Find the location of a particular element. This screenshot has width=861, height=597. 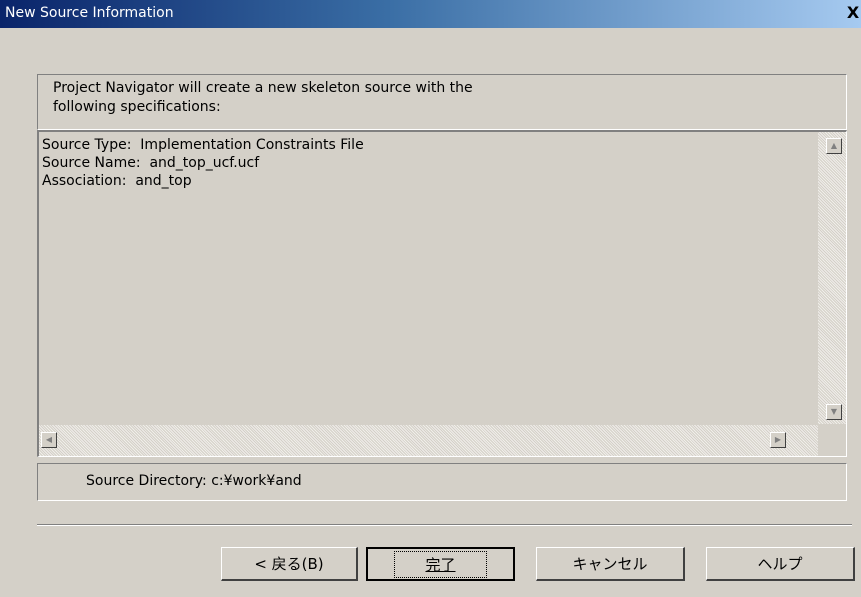

window-title: New Source Information is located at coordinates (89, 13).